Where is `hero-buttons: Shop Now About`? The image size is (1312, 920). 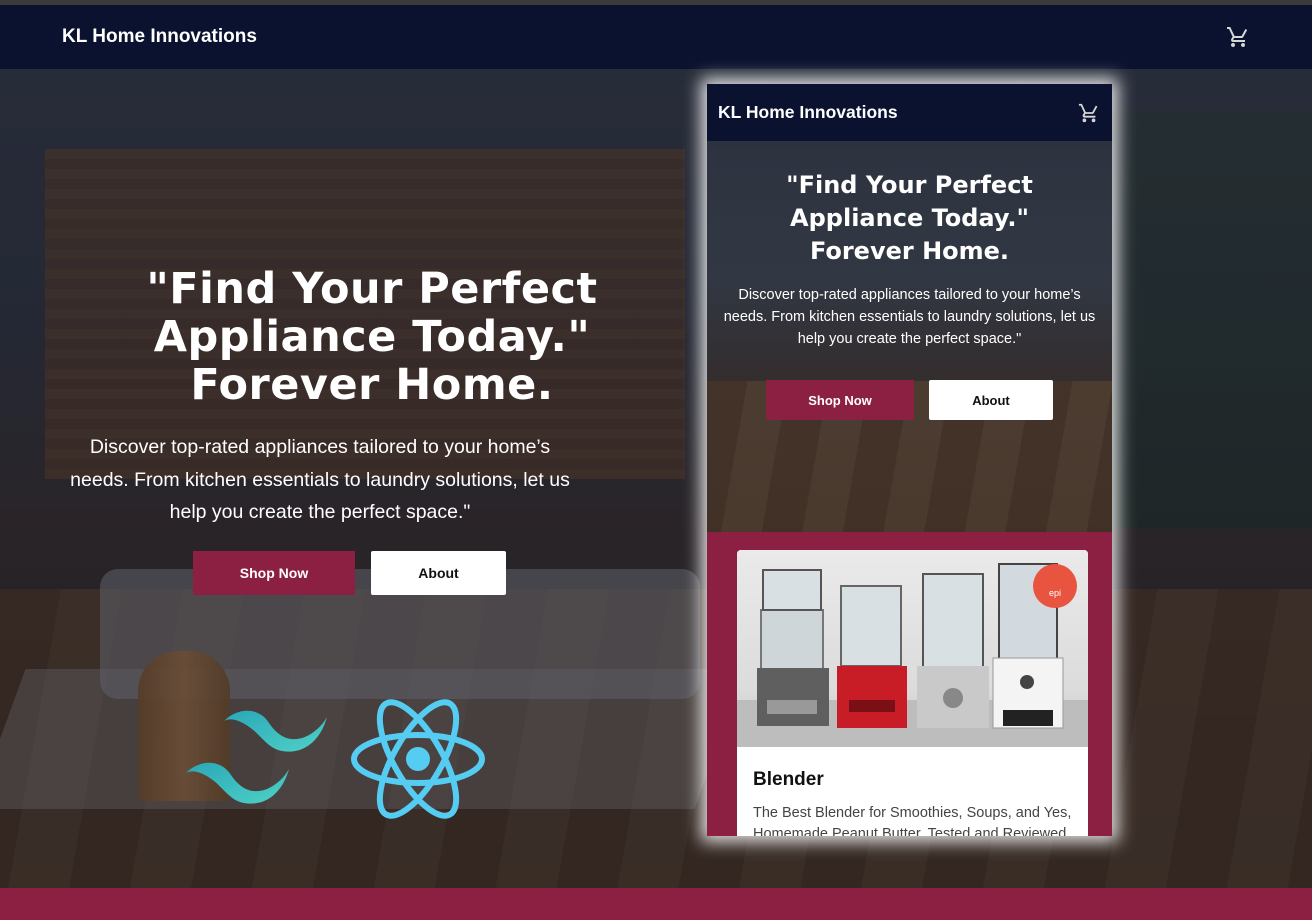 hero-buttons: Shop Now About is located at coordinates (349, 573).